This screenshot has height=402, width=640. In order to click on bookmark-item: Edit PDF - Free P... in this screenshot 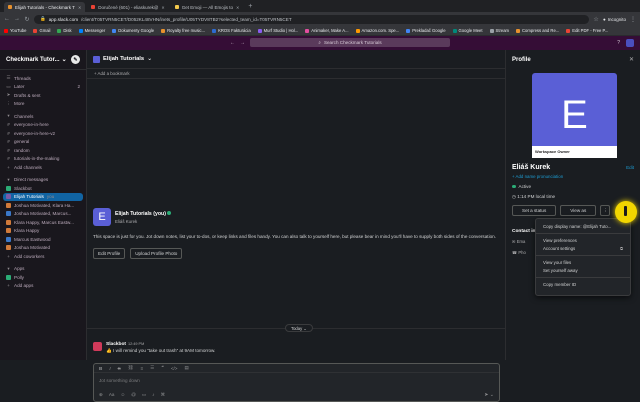, I will do `click(587, 30)`.